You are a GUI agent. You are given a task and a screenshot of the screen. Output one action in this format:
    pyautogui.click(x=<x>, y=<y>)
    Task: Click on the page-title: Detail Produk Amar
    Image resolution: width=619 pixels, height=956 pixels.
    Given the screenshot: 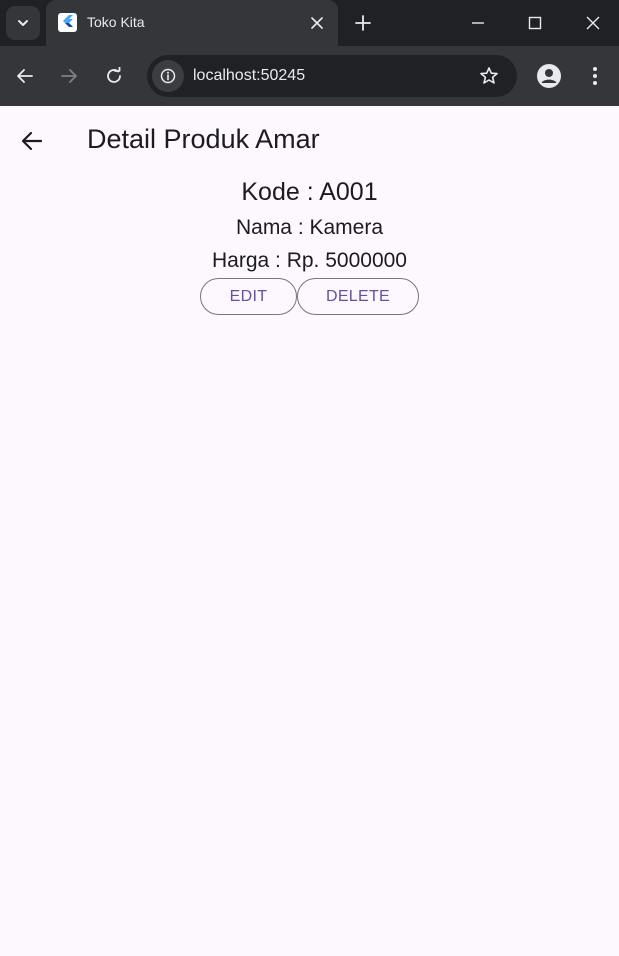 What is the action you would take?
    pyautogui.click(x=203, y=139)
    